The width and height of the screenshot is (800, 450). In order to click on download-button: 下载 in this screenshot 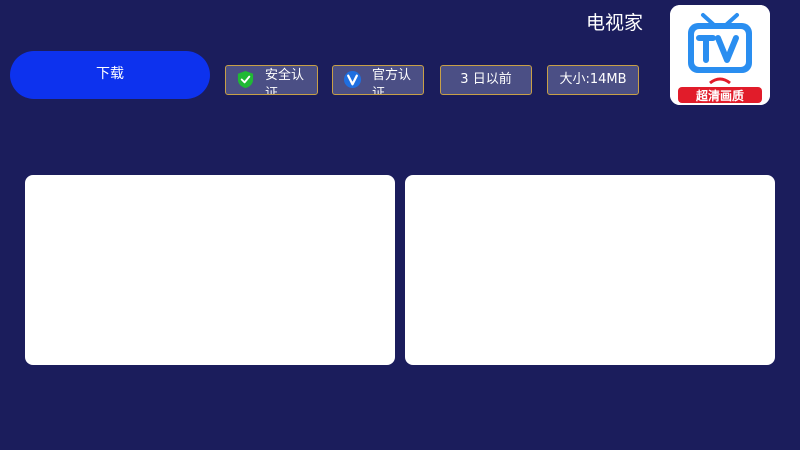, I will do `click(110, 75)`.